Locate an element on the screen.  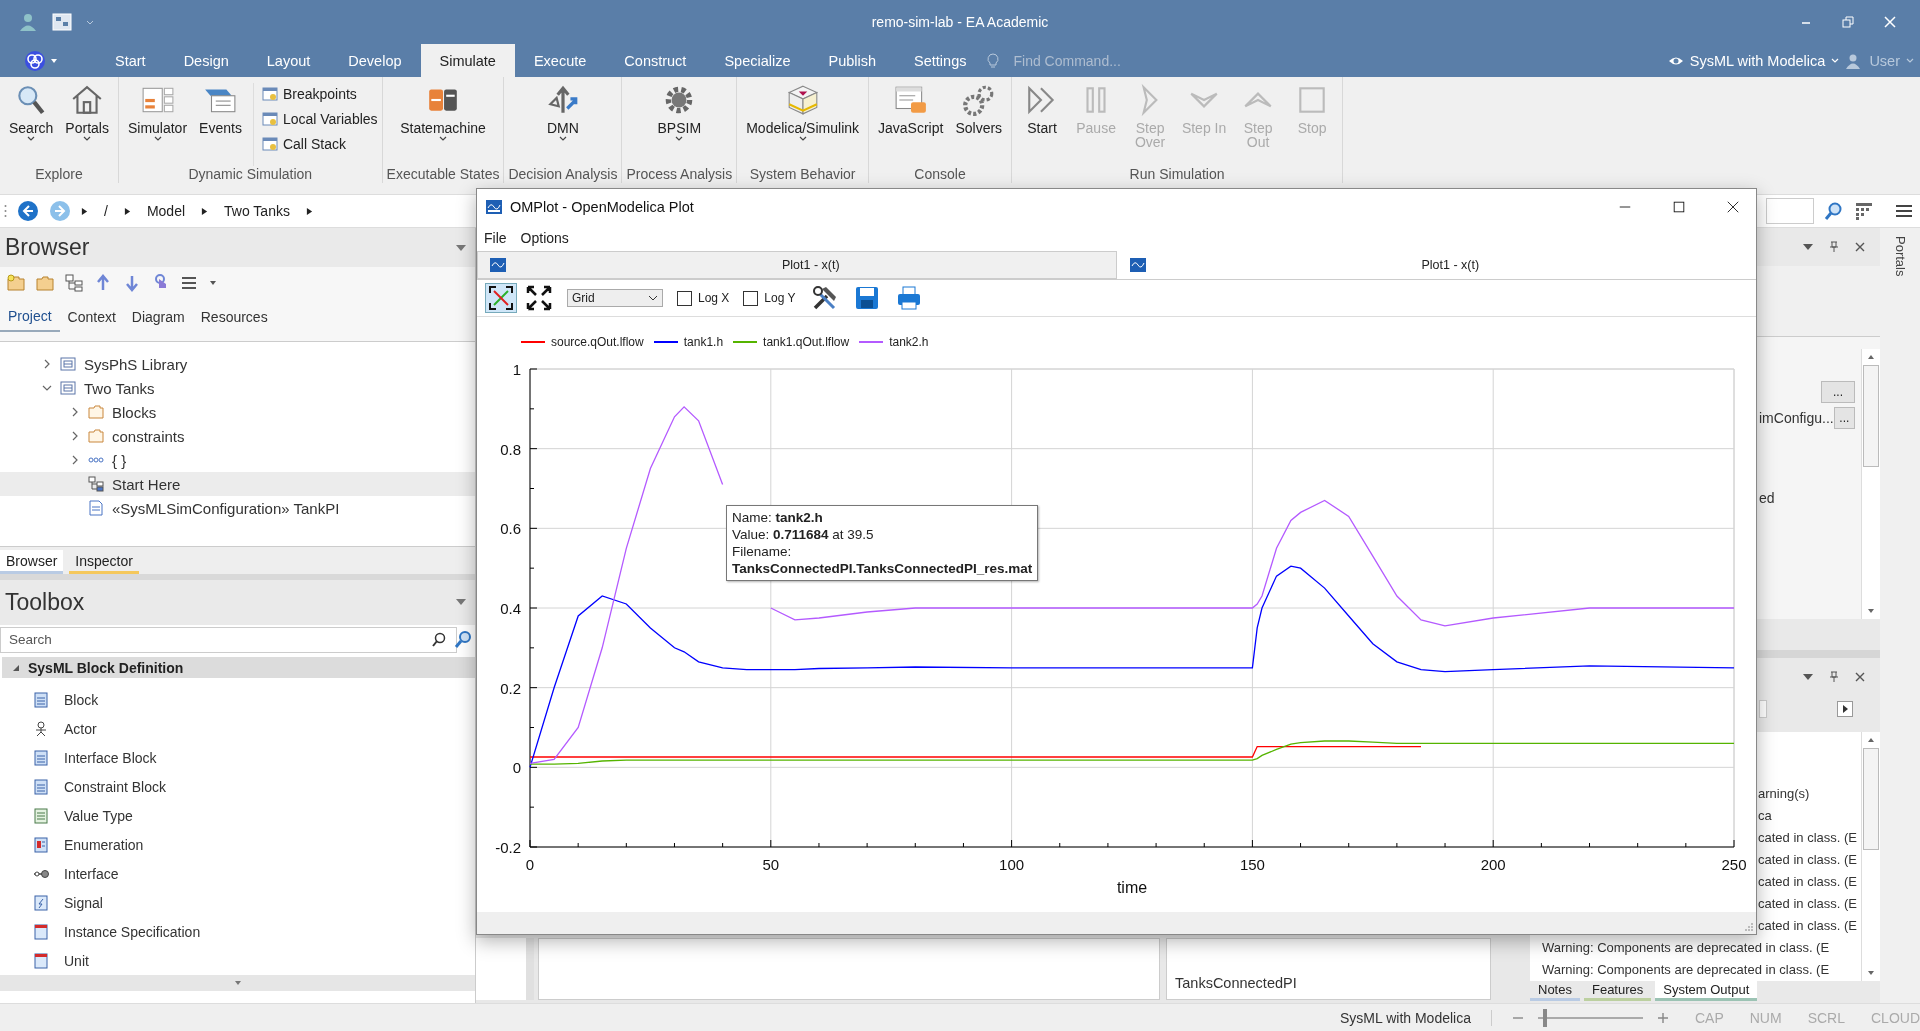
tree-item: SysPhS Library is located at coordinates (237, 364).